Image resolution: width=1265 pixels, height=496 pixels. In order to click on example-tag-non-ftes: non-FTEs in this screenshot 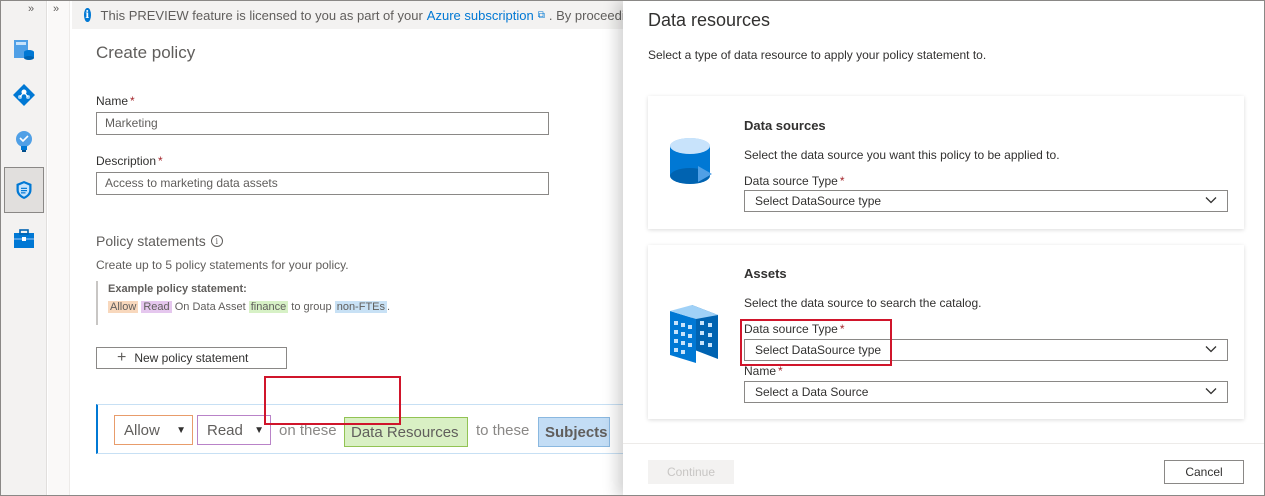, I will do `click(360, 307)`.